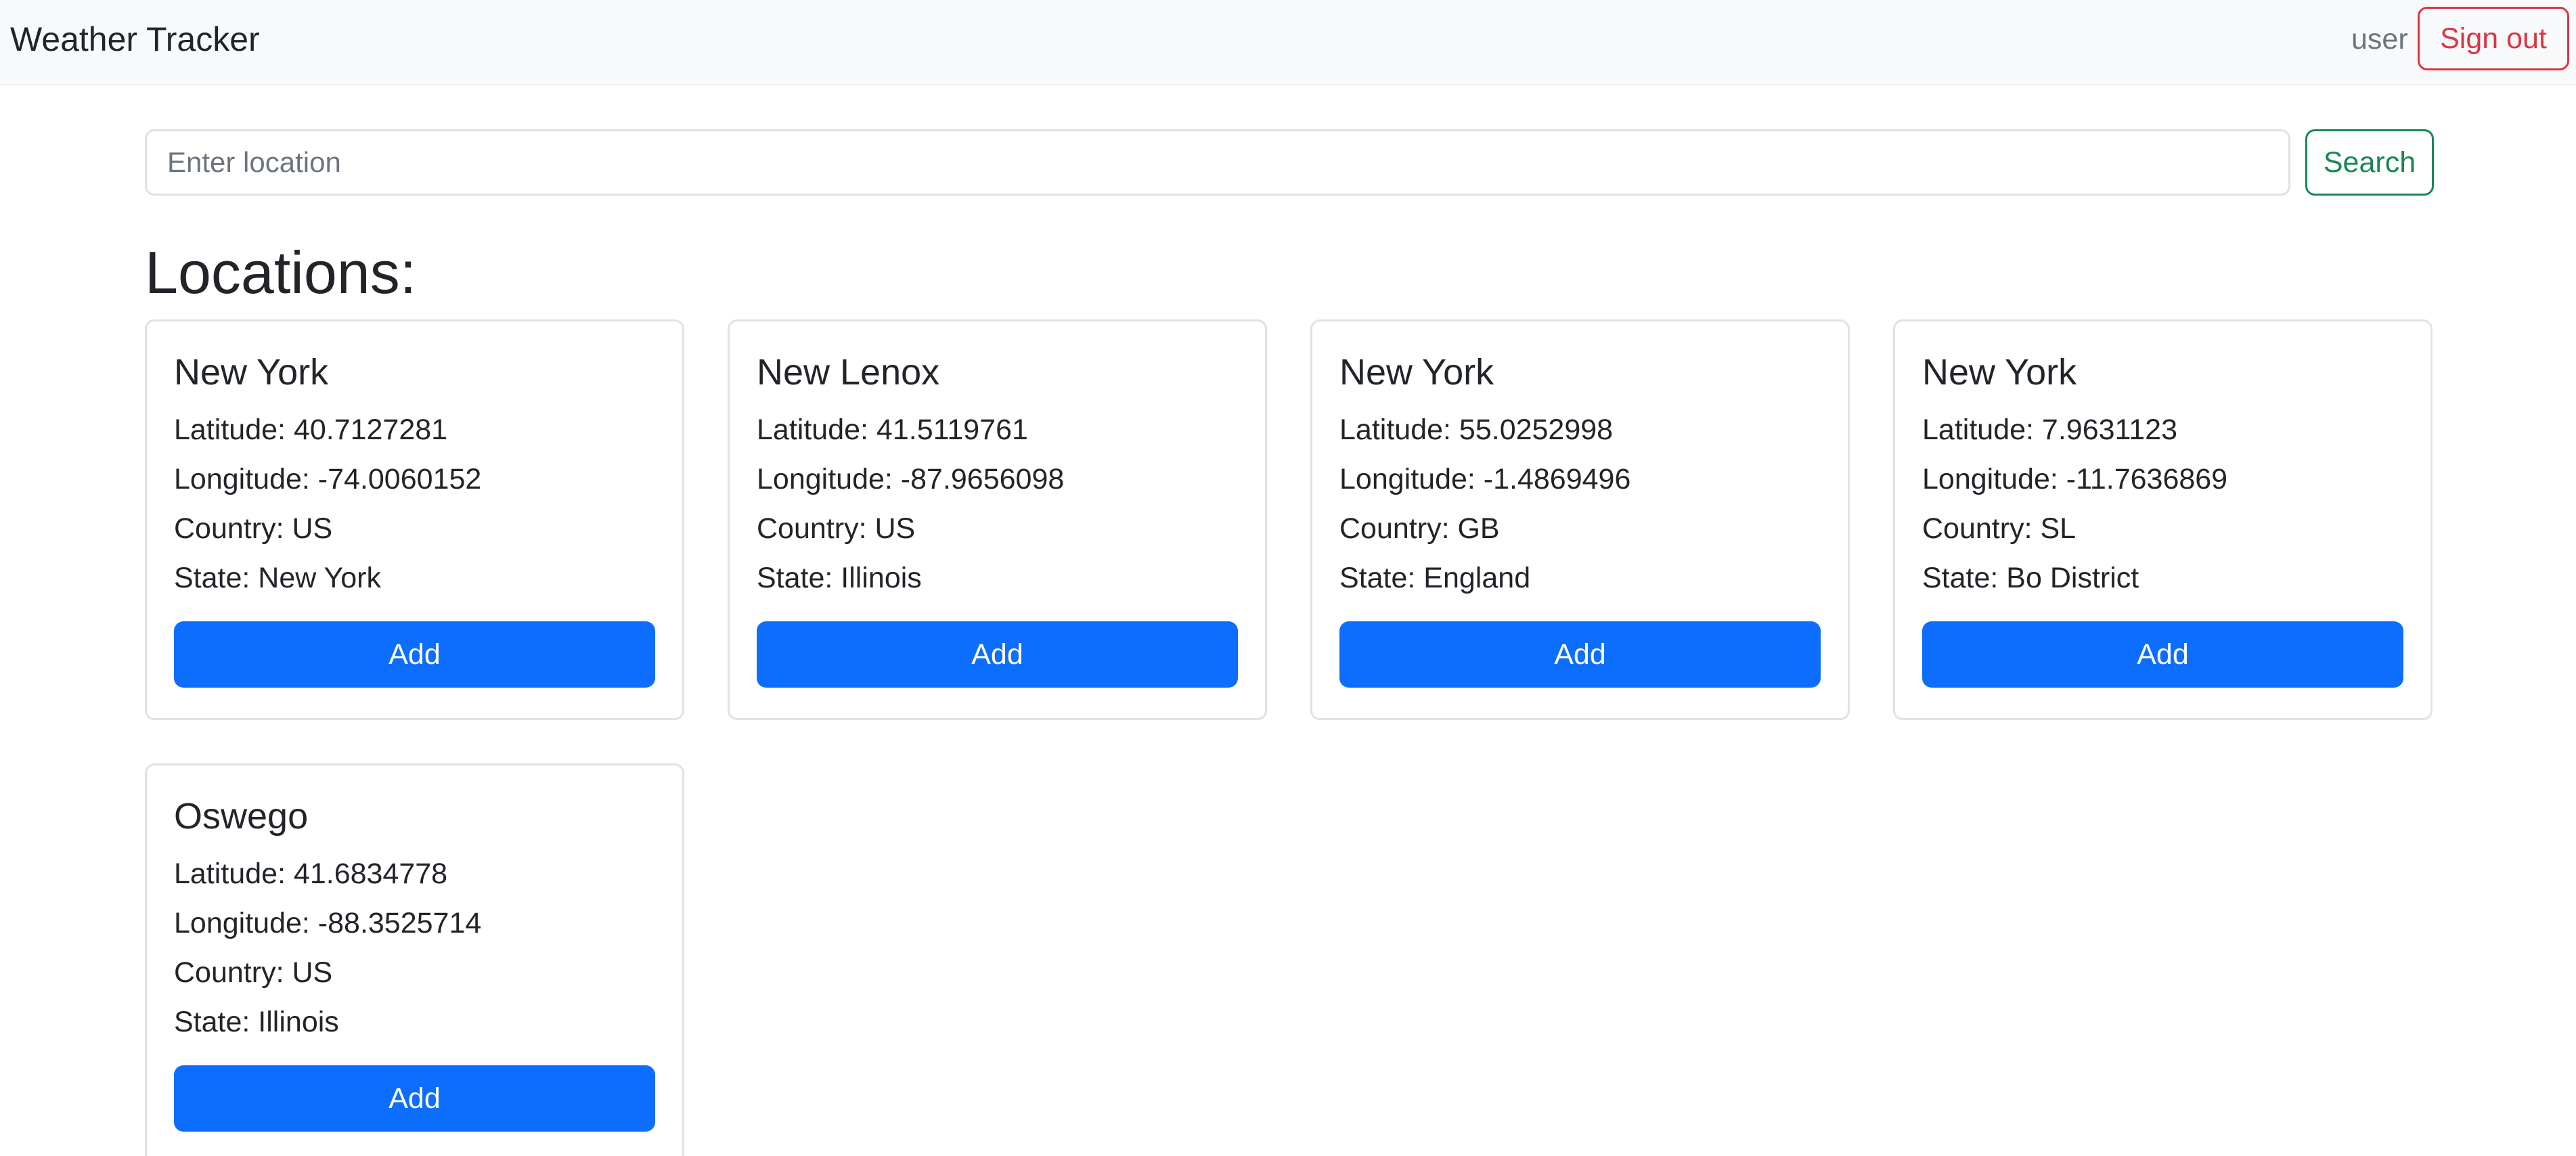 This screenshot has height=1156, width=2576. What do you see at coordinates (911, 479) in the screenshot?
I see `location-longitude: Longitude: -87.9656098` at bounding box center [911, 479].